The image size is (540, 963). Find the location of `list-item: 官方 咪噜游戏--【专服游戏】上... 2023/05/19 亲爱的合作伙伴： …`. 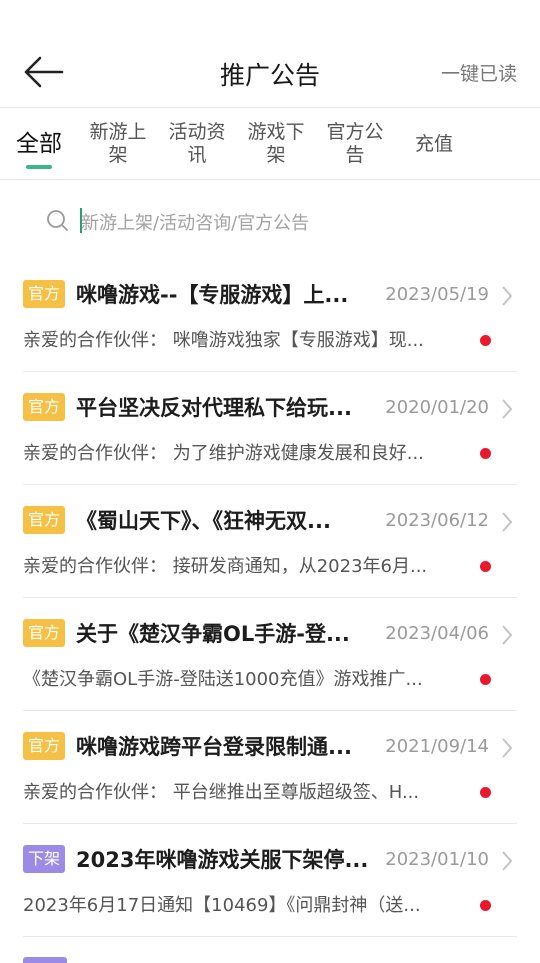

list-item: 官方 咪噜游戏--【专服游戏】上... 2023/05/19 亲爱的合作伙伴： … is located at coordinates (270, 315).